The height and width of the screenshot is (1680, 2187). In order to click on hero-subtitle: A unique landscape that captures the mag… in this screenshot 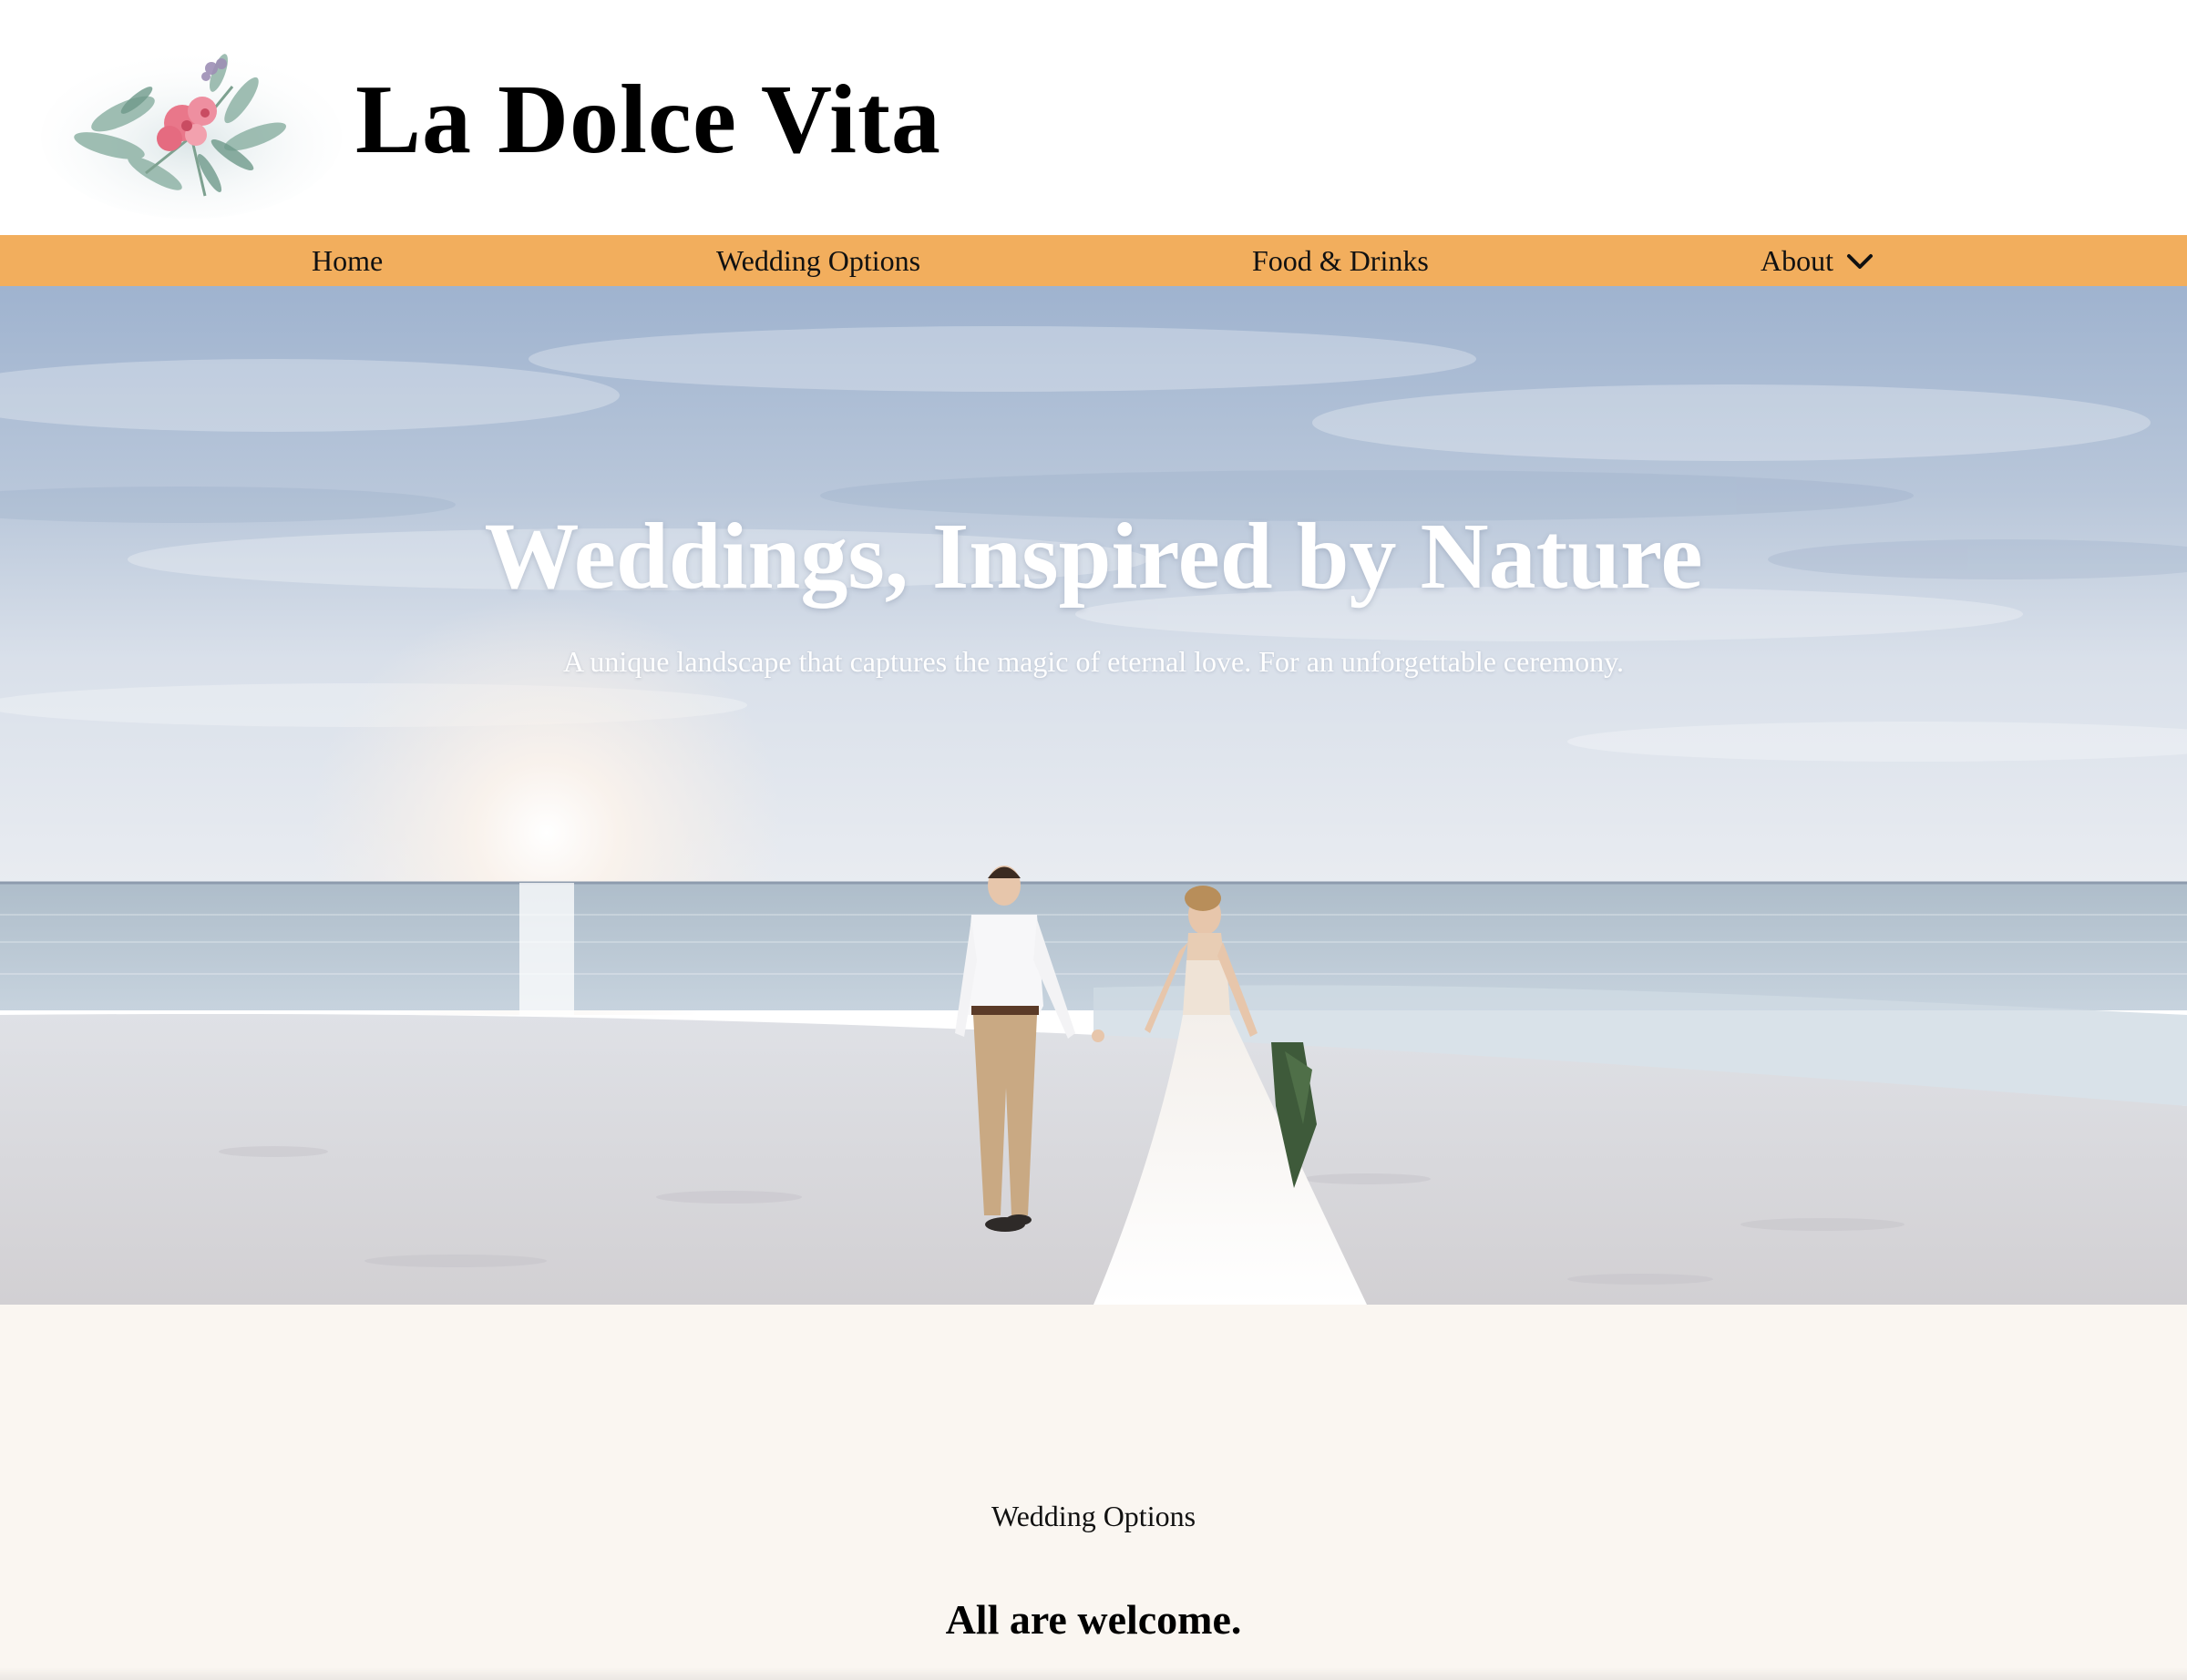, I will do `click(1093, 662)`.